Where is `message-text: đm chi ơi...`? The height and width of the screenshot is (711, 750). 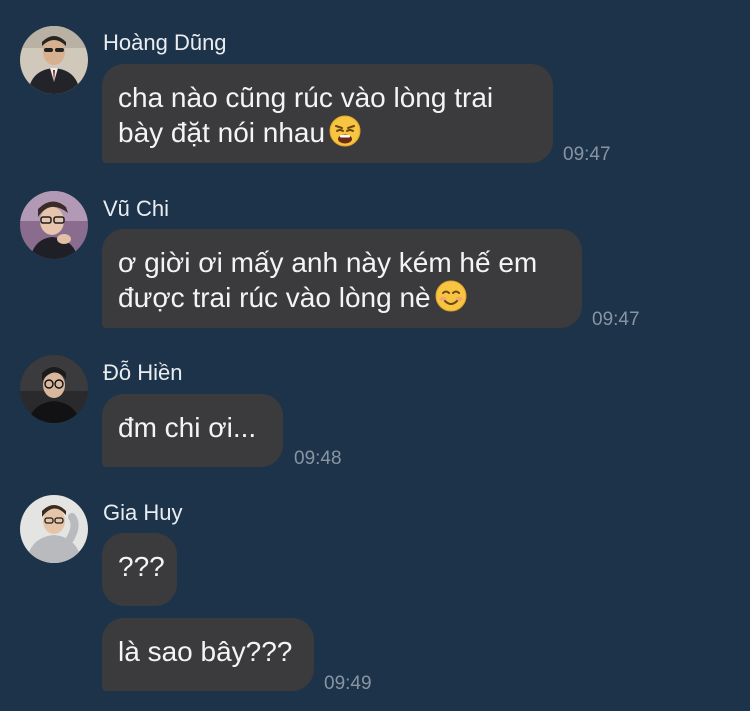
message-text: đm chi ơi... is located at coordinates (187, 427).